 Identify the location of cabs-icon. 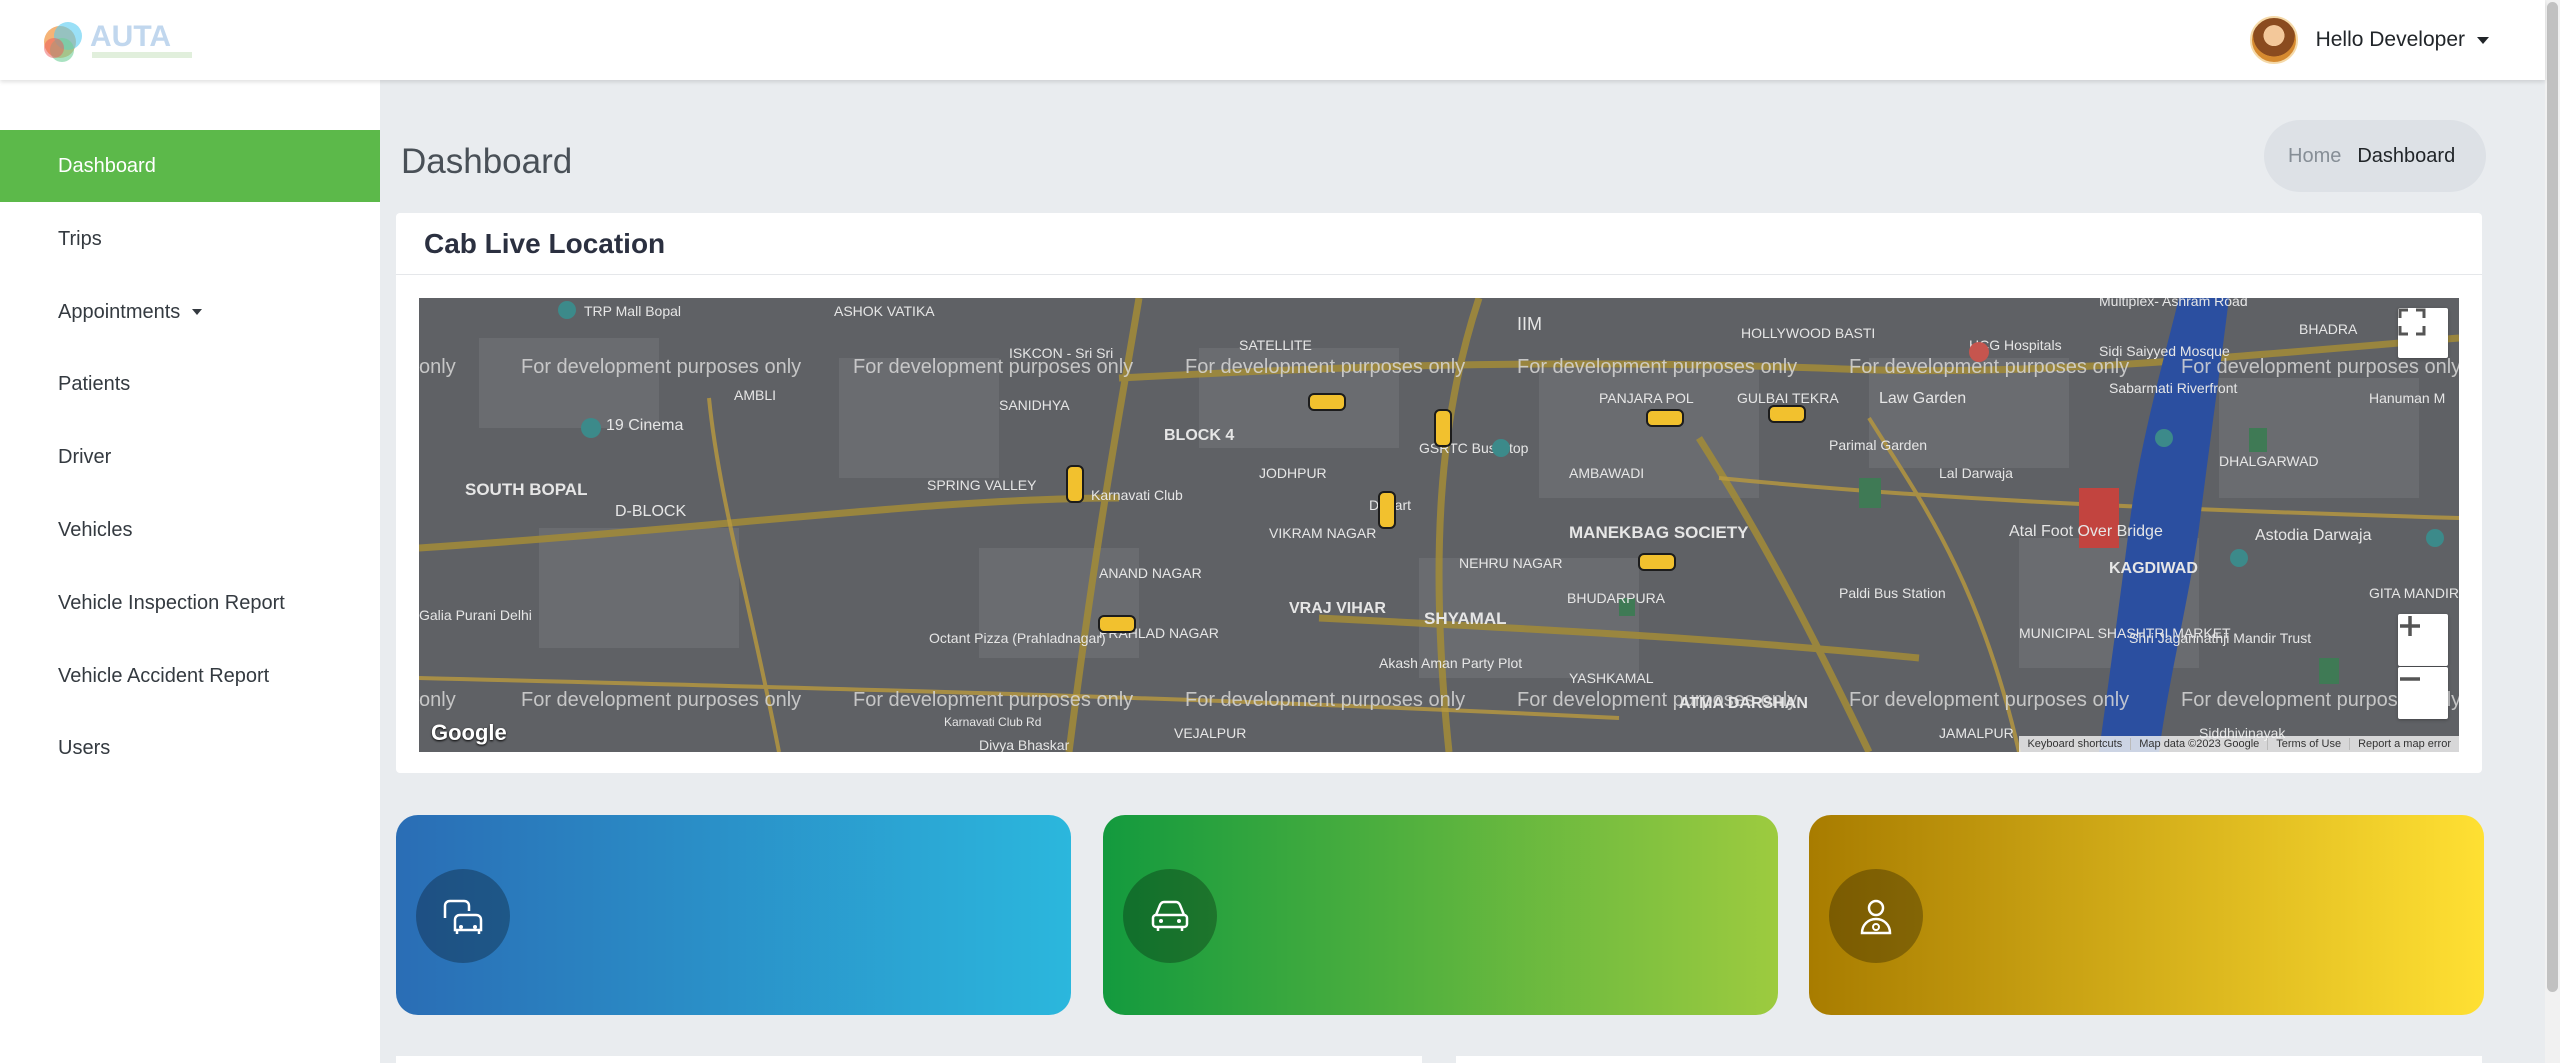
(463, 916).